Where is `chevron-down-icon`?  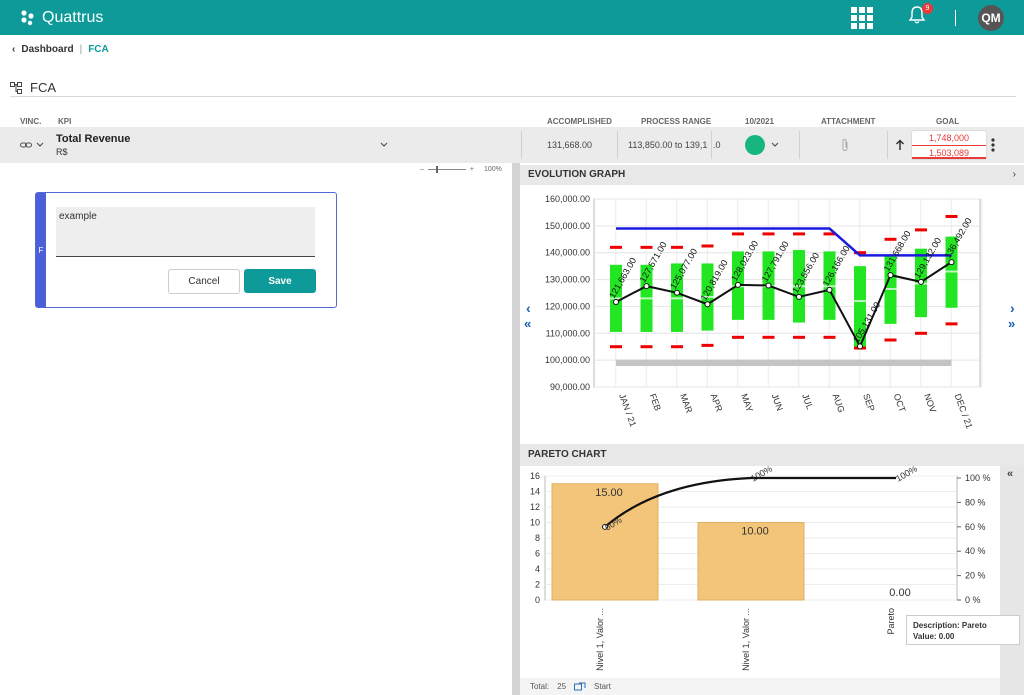
chevron-down-icon is located at coordinates (40, 145).